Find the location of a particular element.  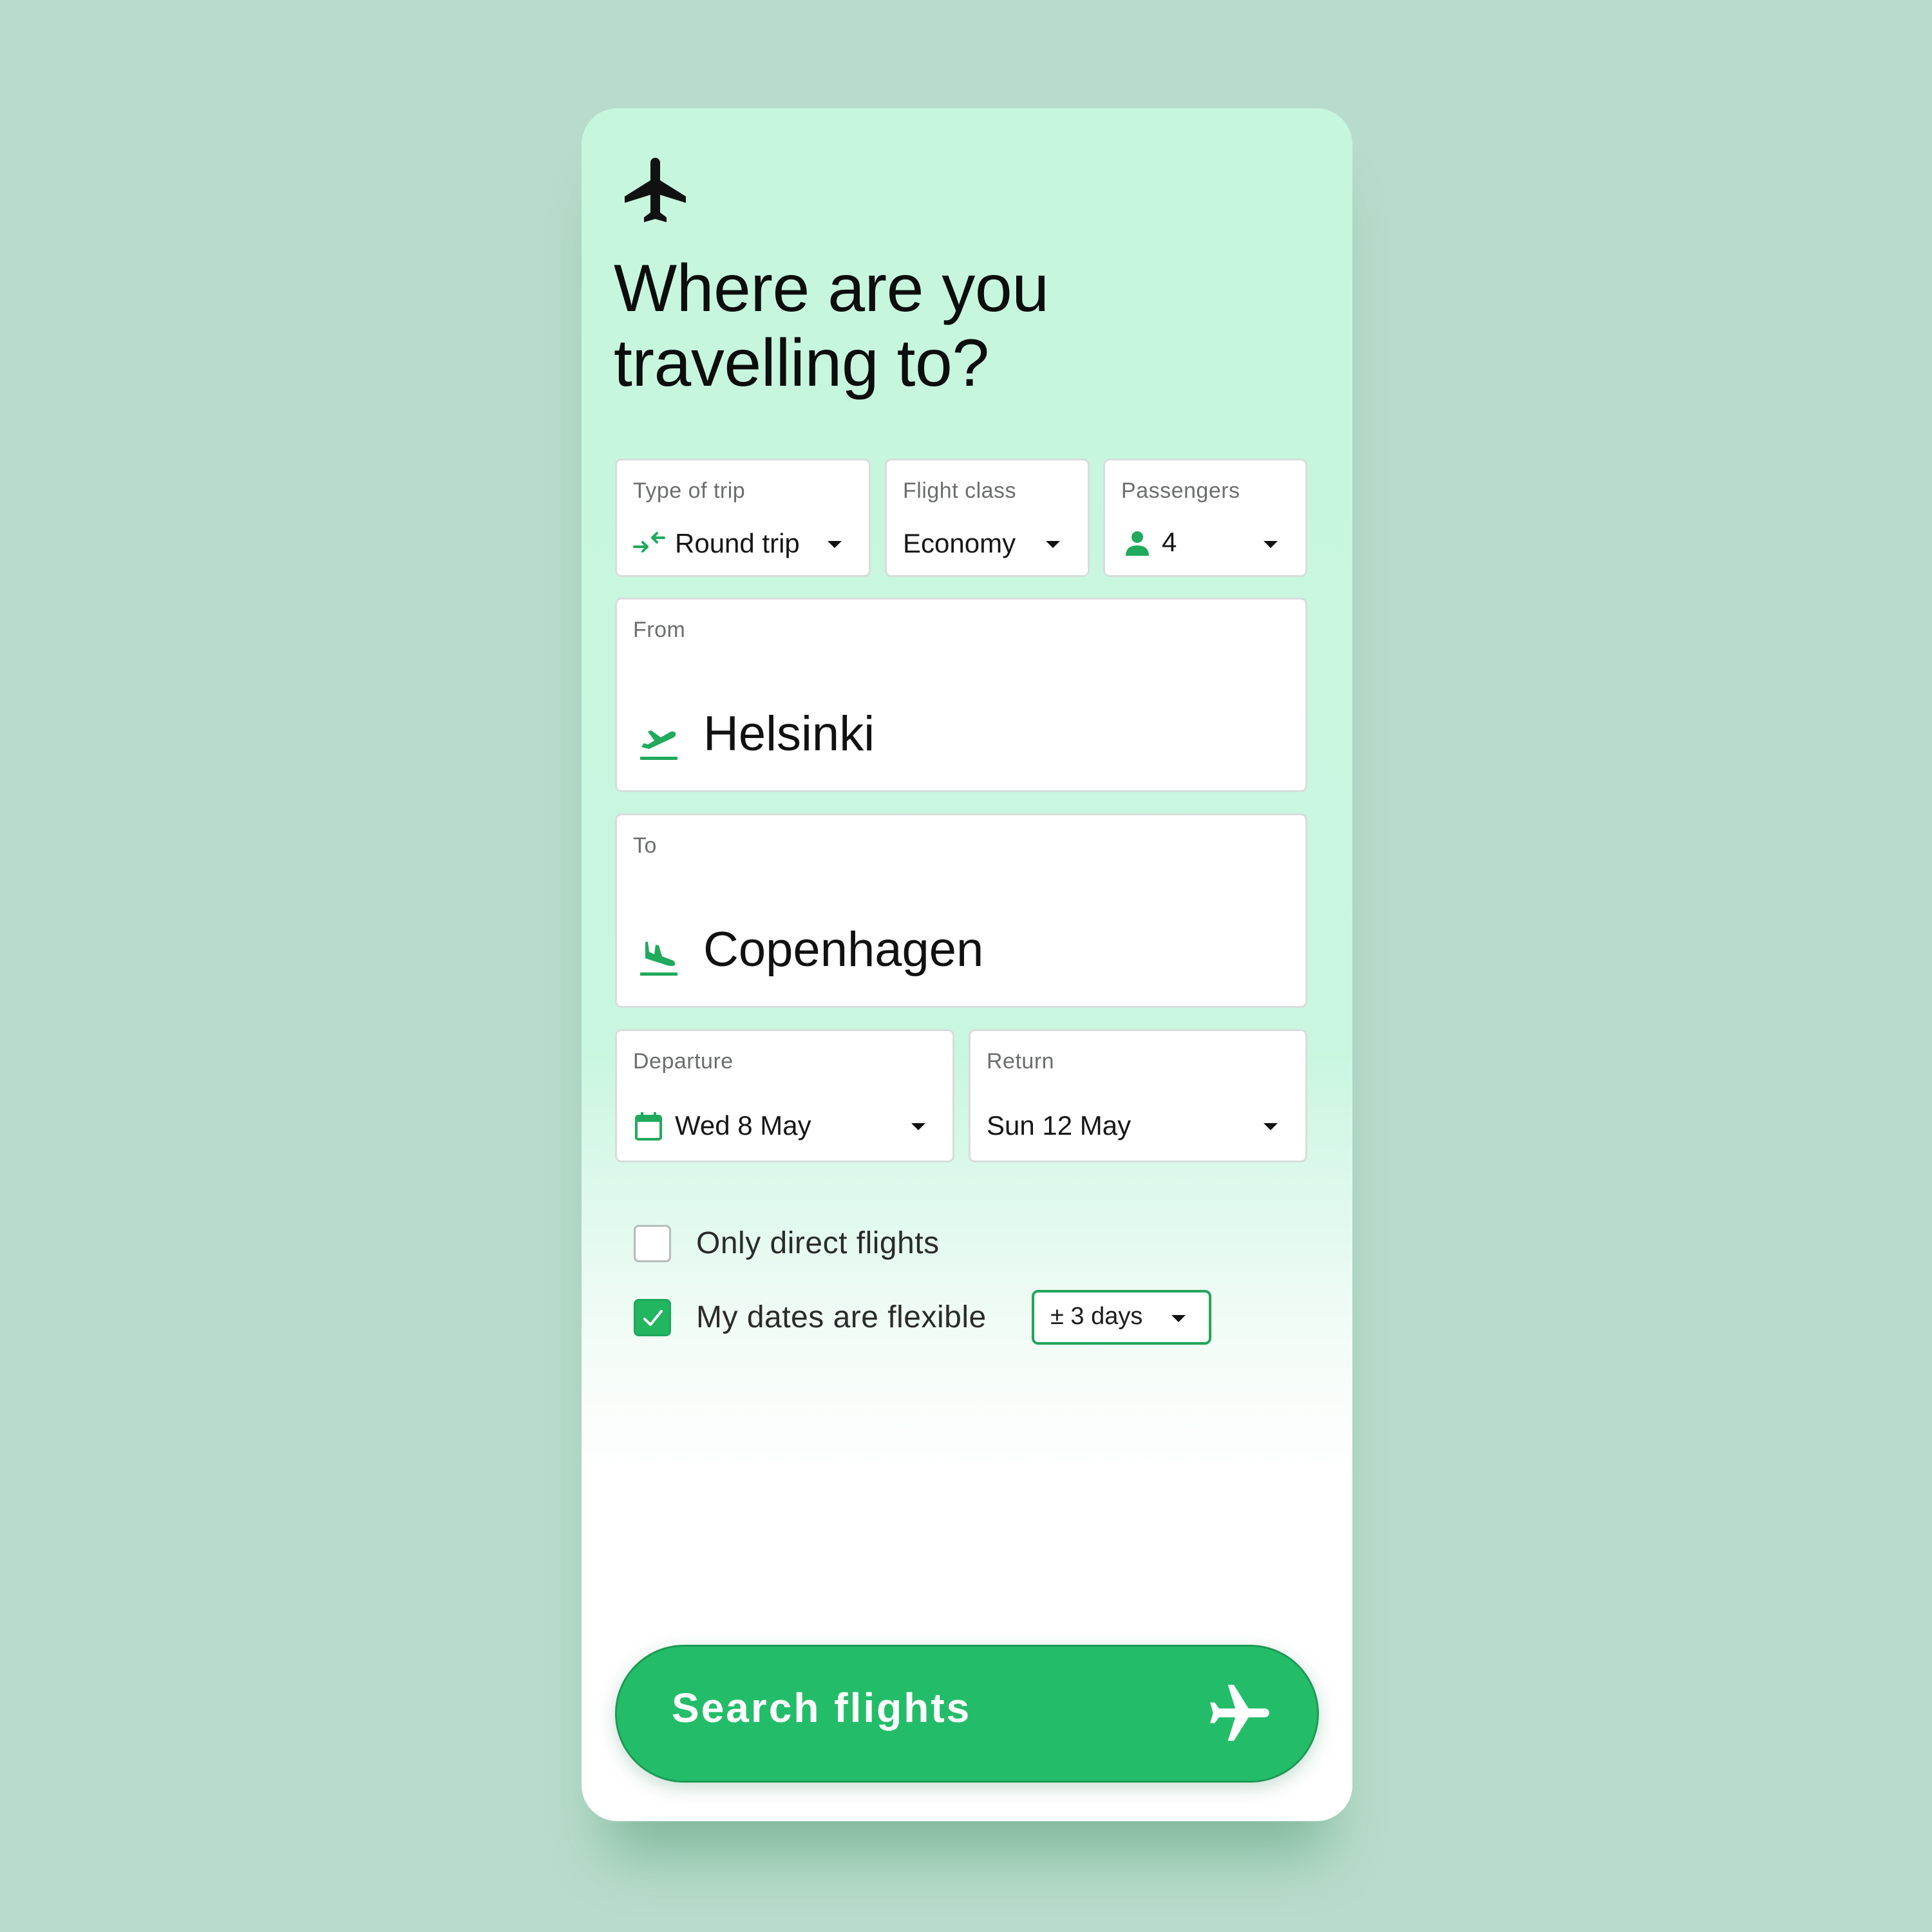

return-value: Sun 12 May is located at coordinates (1060, 1125).